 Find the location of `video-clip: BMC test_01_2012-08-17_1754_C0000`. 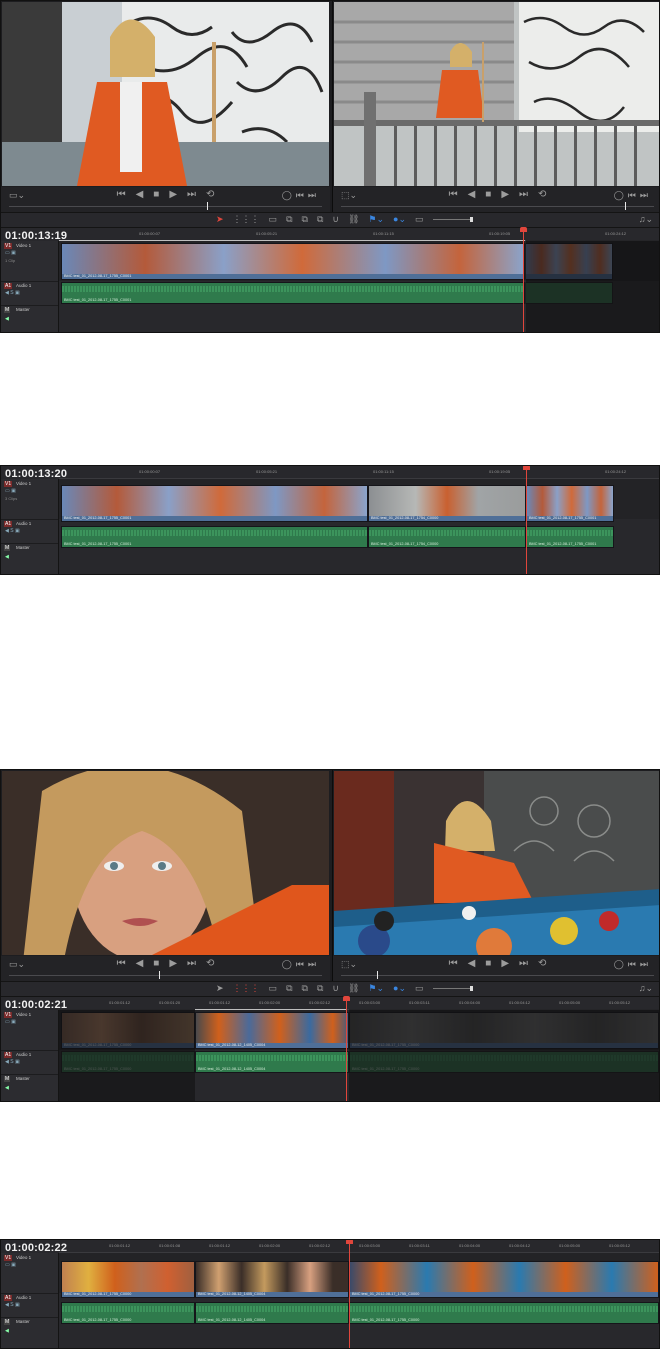

video-clip: BMC test_01_2012-08-17_1754_C0000 is located at coordinates (447, 503).